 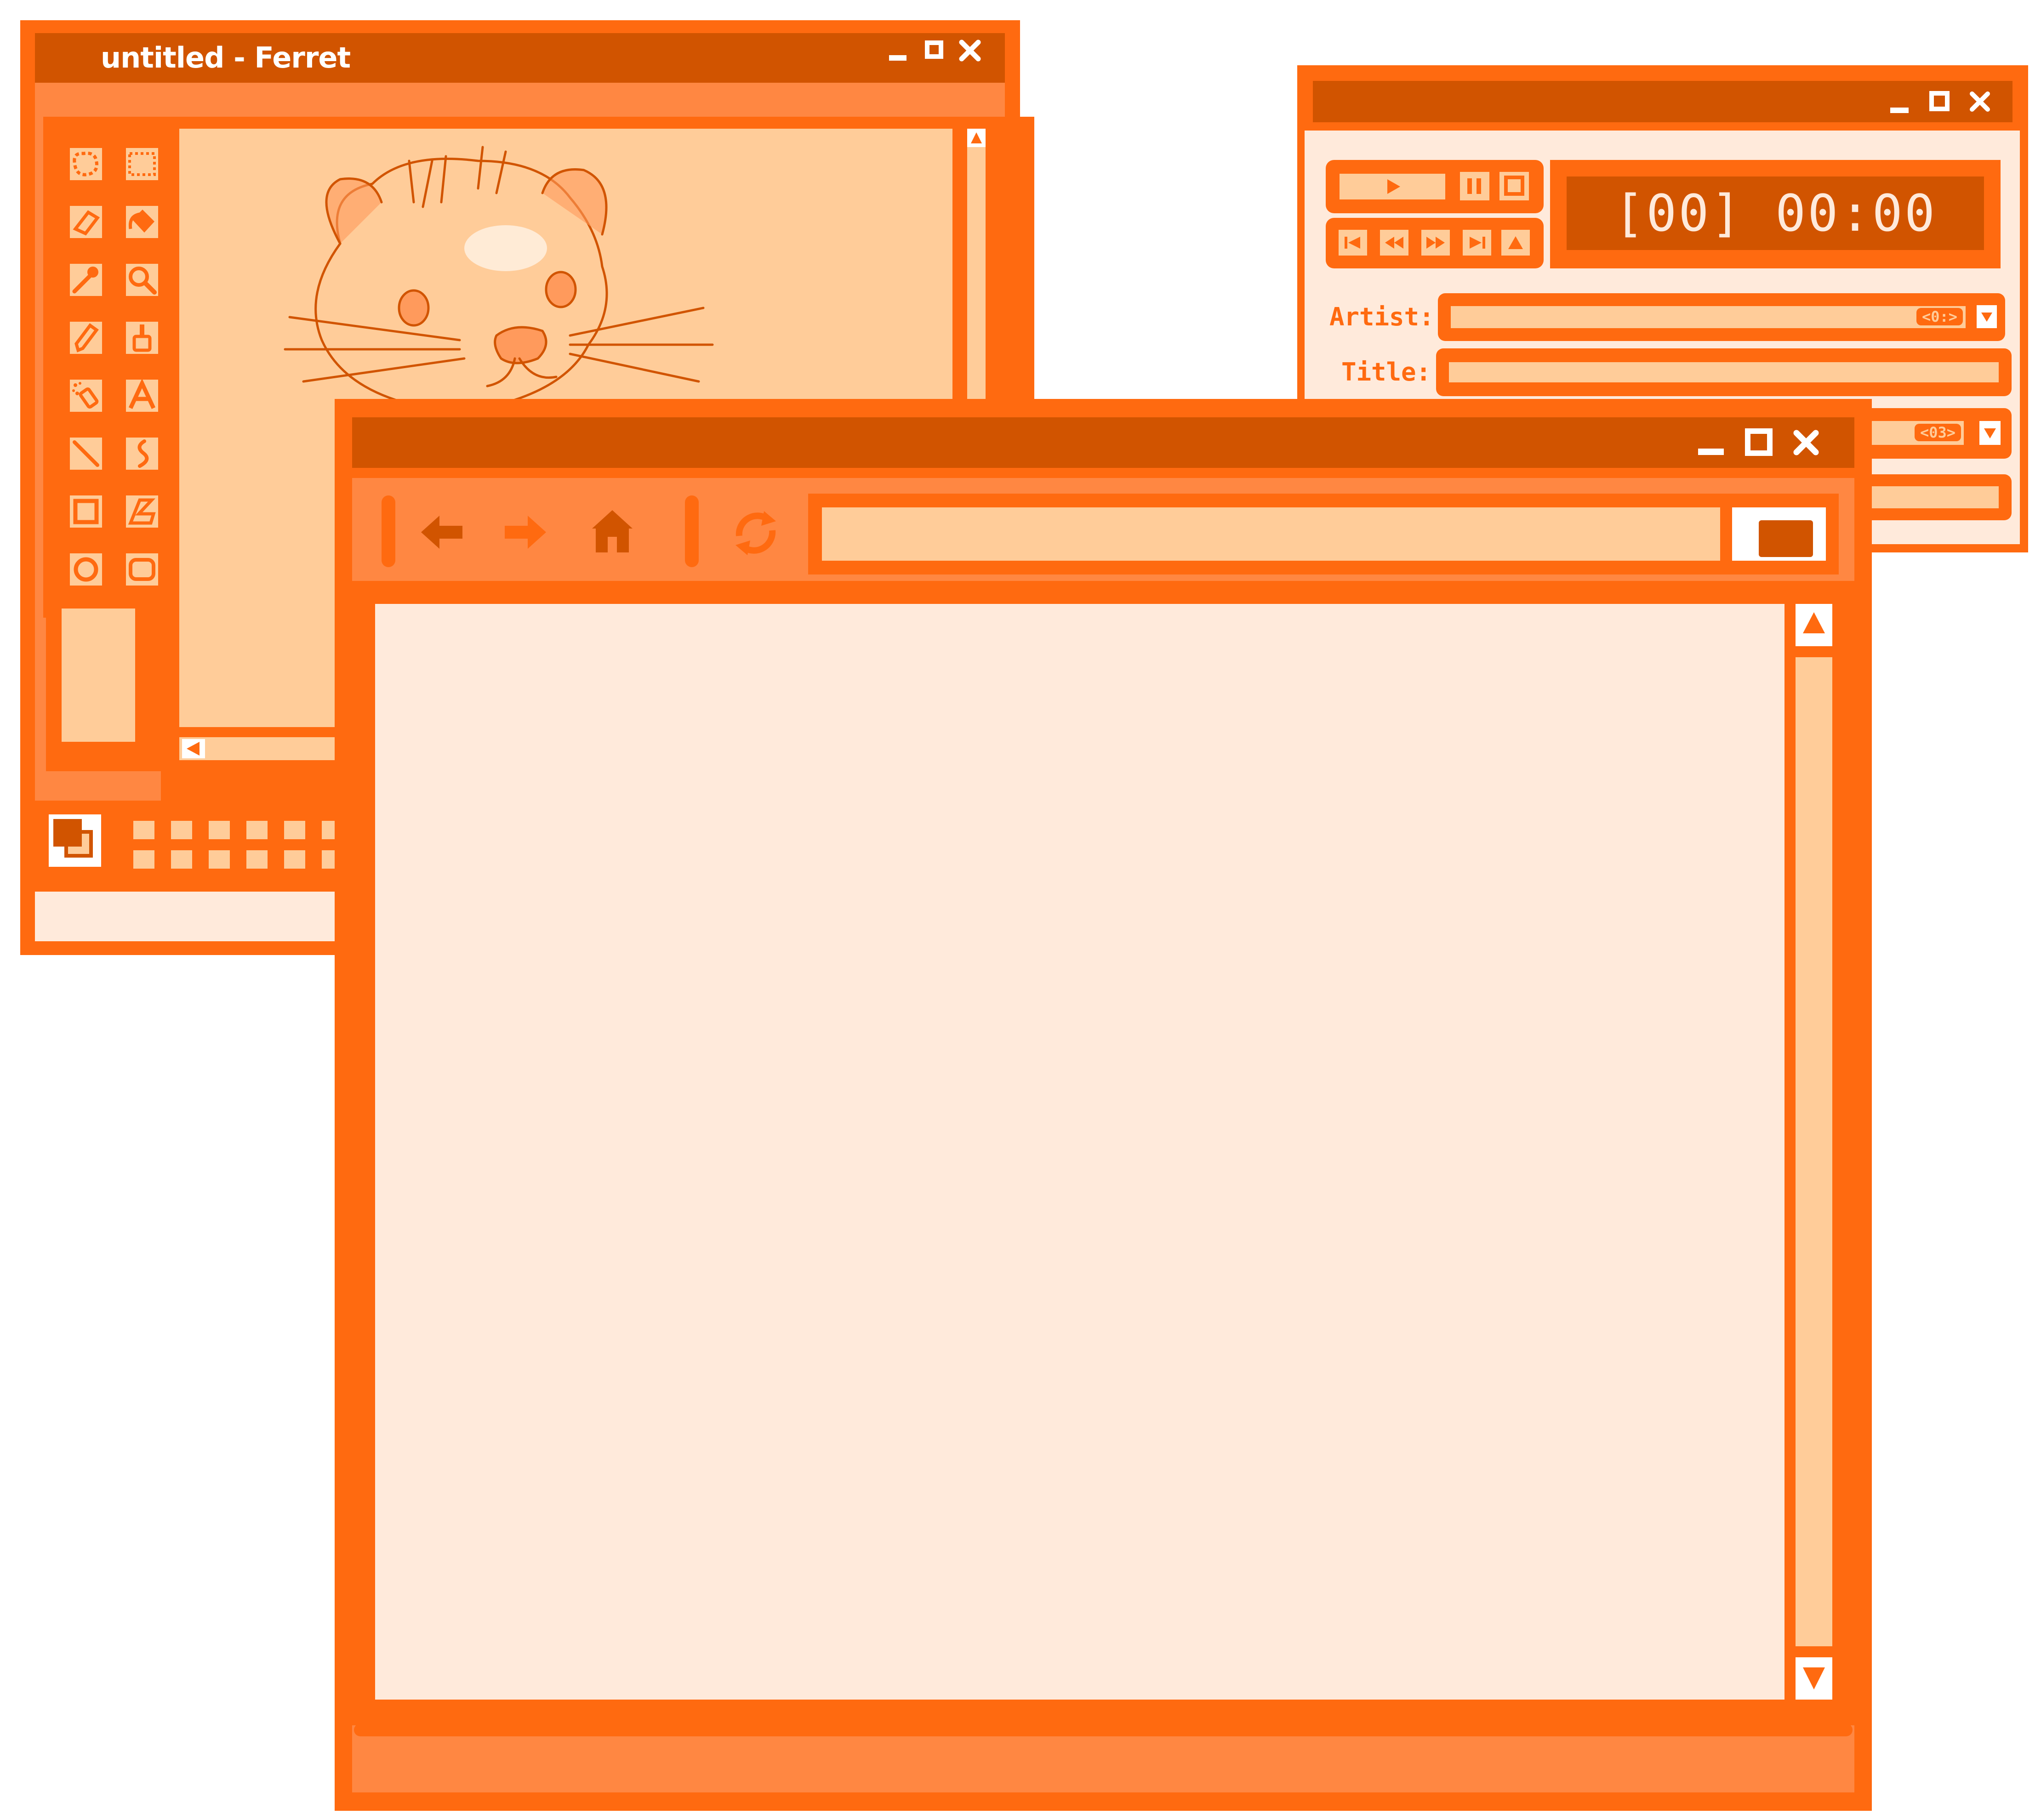 I want to click on time-display-text: [00] 00:00, so click(x=1775, y=213).